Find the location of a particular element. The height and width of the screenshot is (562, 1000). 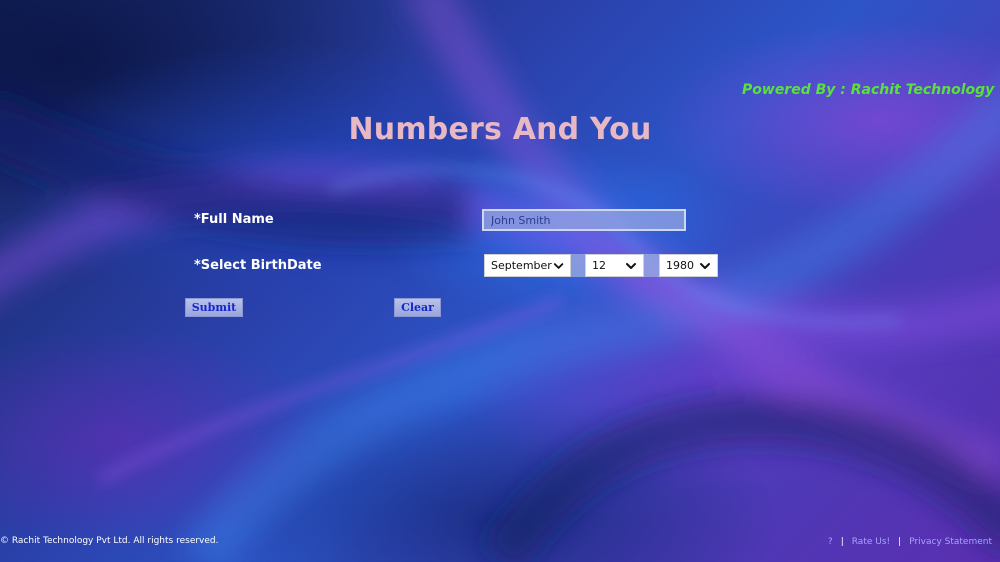

powered-by-text: Powered By : Rachit Technology is located at coordinates (868, 90).